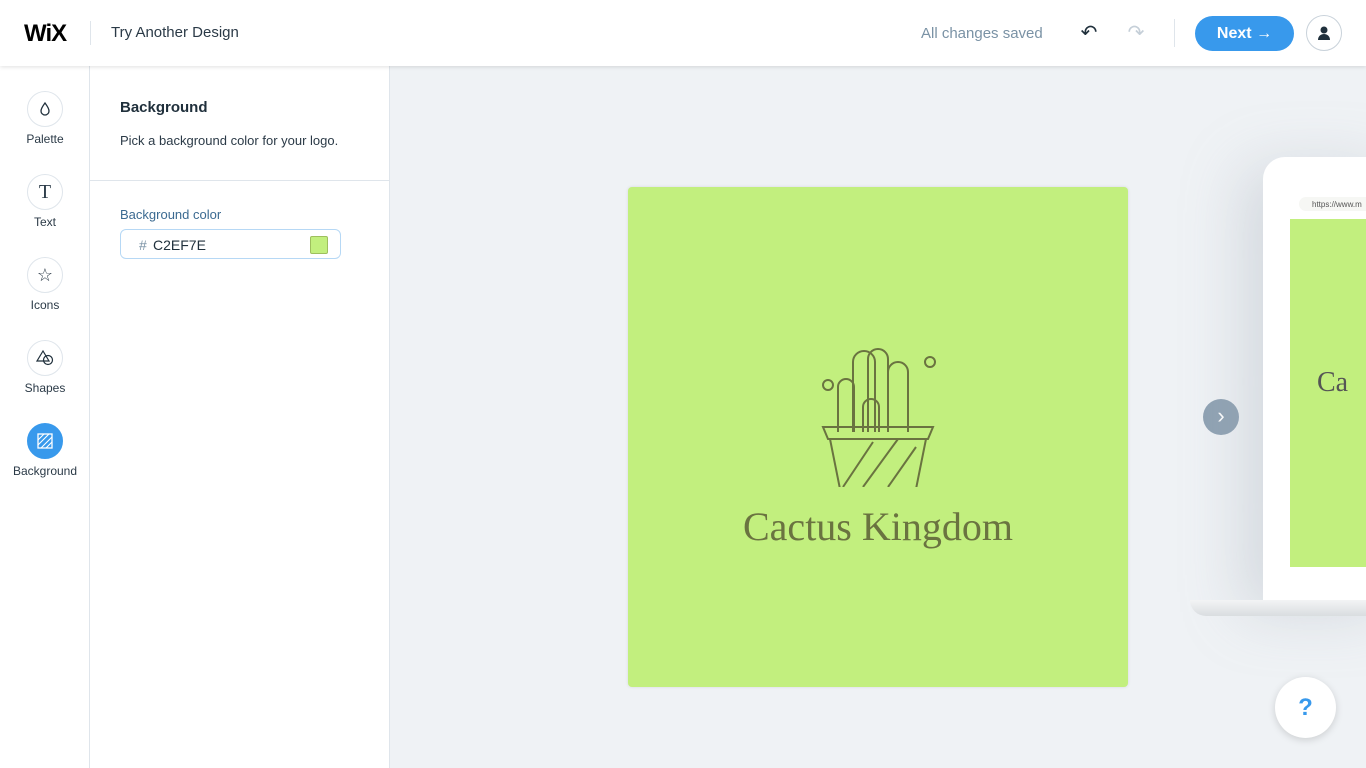  I want to click on help-button: ?, so click(1305, 707).